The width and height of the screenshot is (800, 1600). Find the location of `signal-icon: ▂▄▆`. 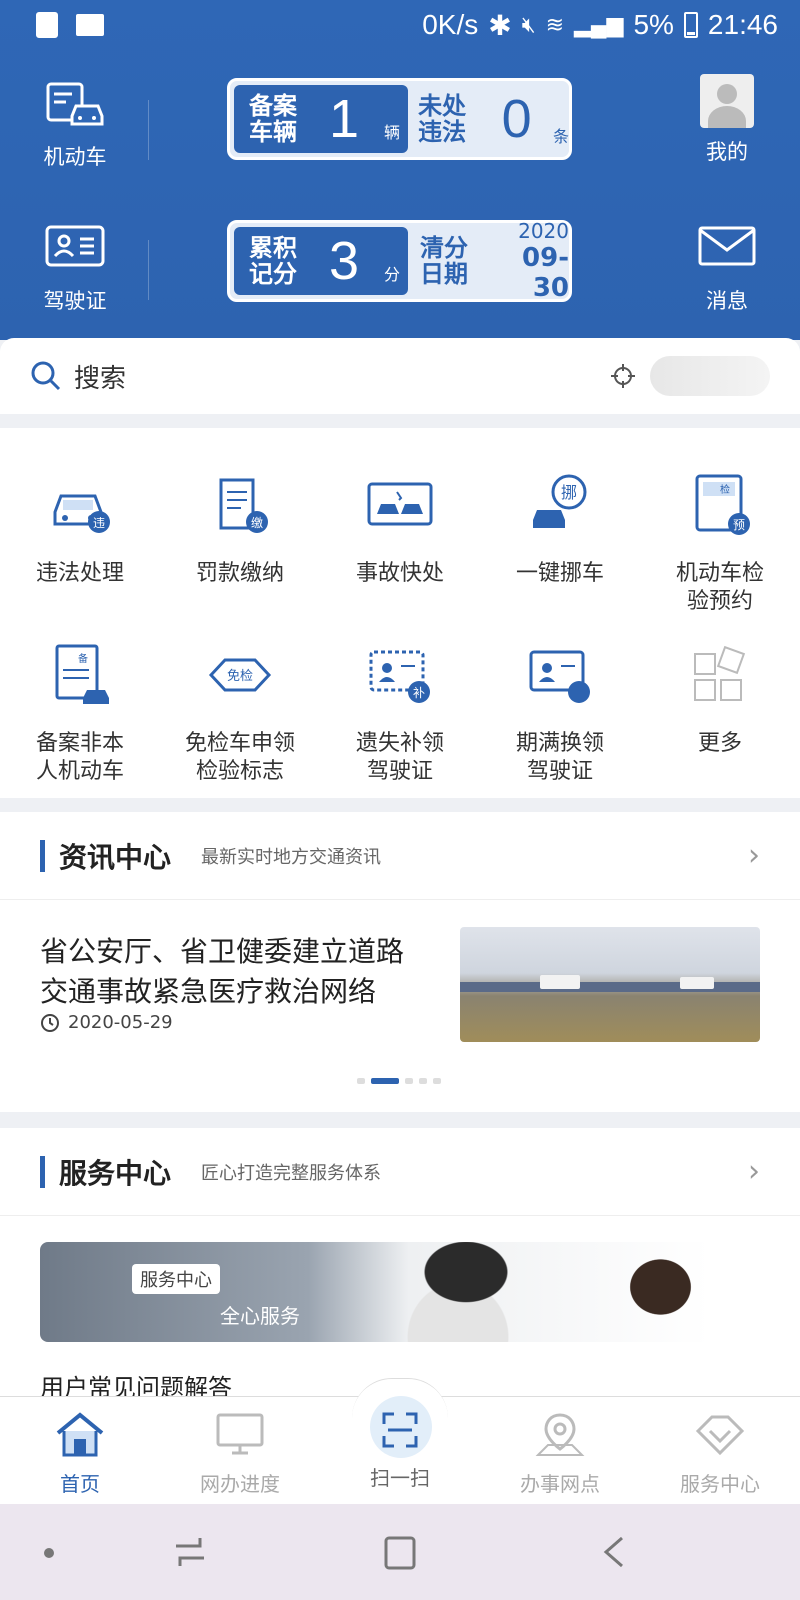

signal-icon: ▂▄▆ is located at coordinates (599, 24).